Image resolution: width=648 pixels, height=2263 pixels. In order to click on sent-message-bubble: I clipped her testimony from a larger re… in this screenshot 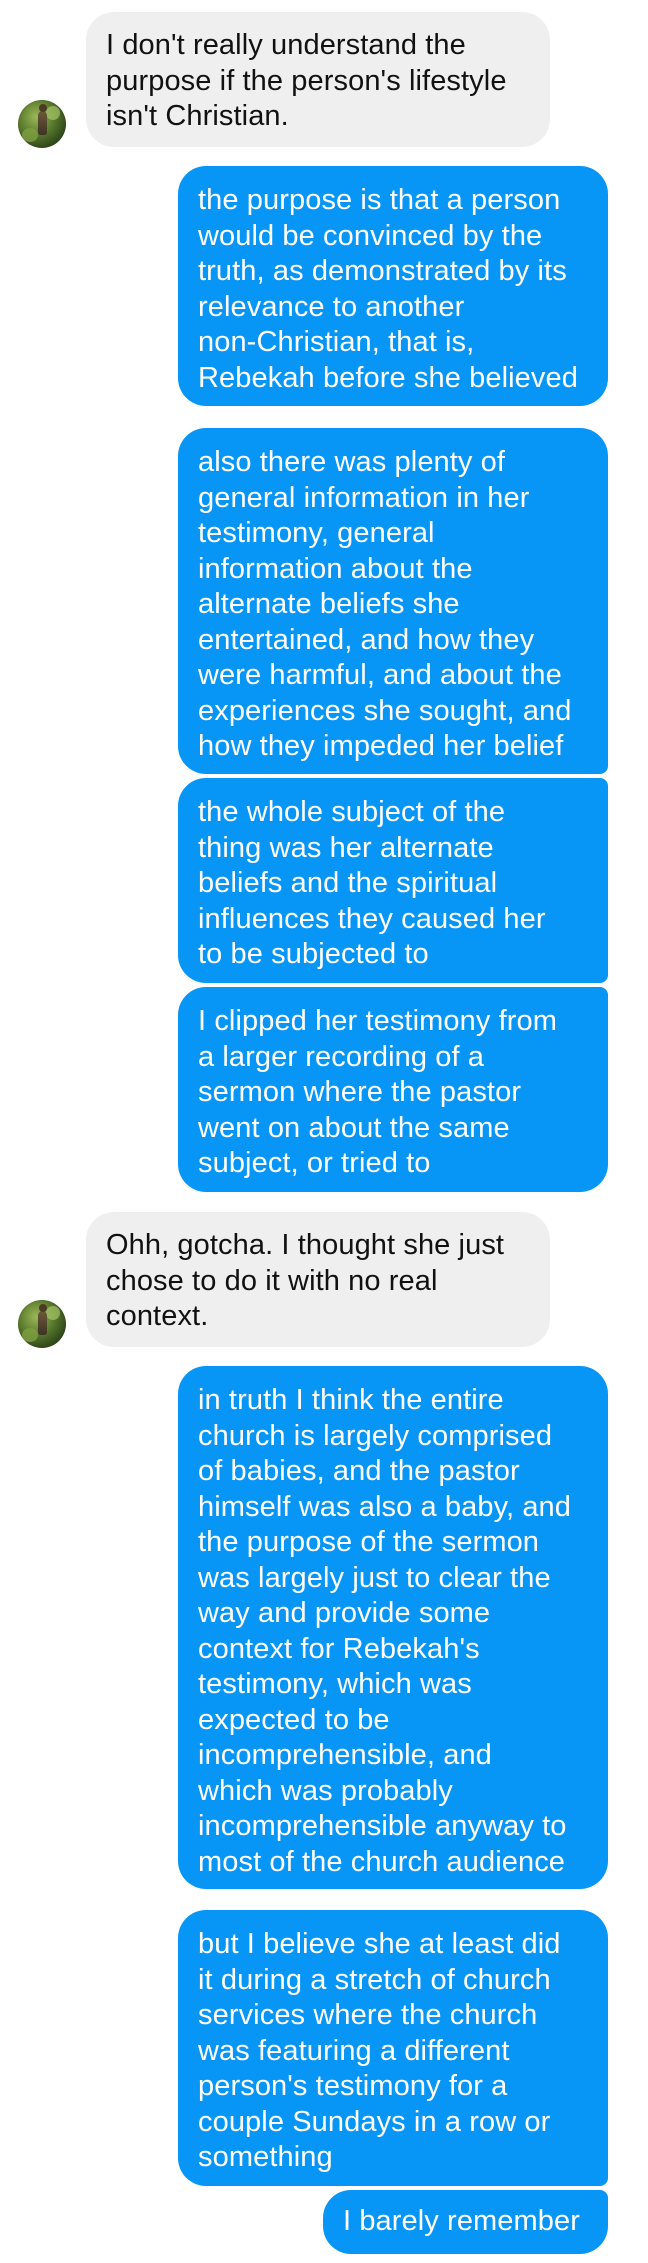, I will do `click(393, 1089)`.